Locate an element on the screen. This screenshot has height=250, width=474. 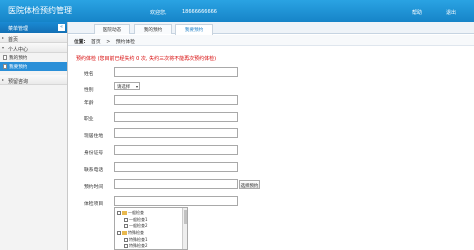
tree-node-general: 一般检查 is located at coordinates (130, 213).